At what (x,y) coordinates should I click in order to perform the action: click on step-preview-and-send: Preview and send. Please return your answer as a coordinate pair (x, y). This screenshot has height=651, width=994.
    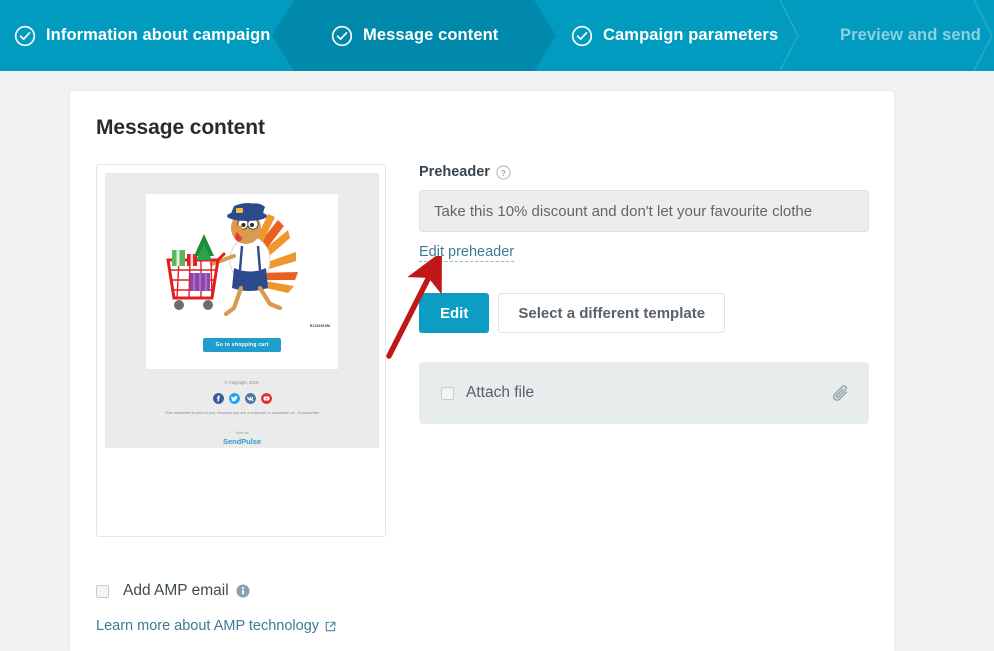
    Looking at the image, I should click on (890, 35).